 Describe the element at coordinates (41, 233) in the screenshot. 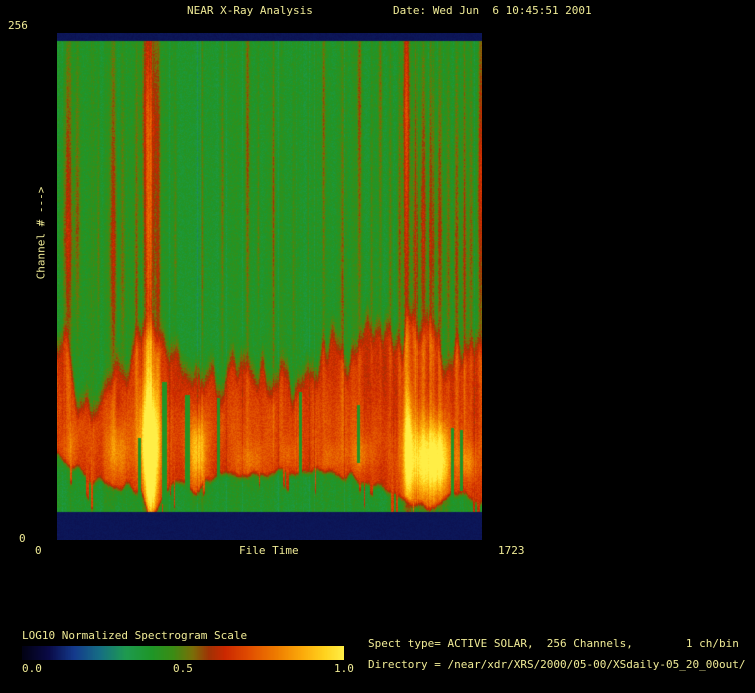

I see `y-axis-title: Channel # --->` at that location.